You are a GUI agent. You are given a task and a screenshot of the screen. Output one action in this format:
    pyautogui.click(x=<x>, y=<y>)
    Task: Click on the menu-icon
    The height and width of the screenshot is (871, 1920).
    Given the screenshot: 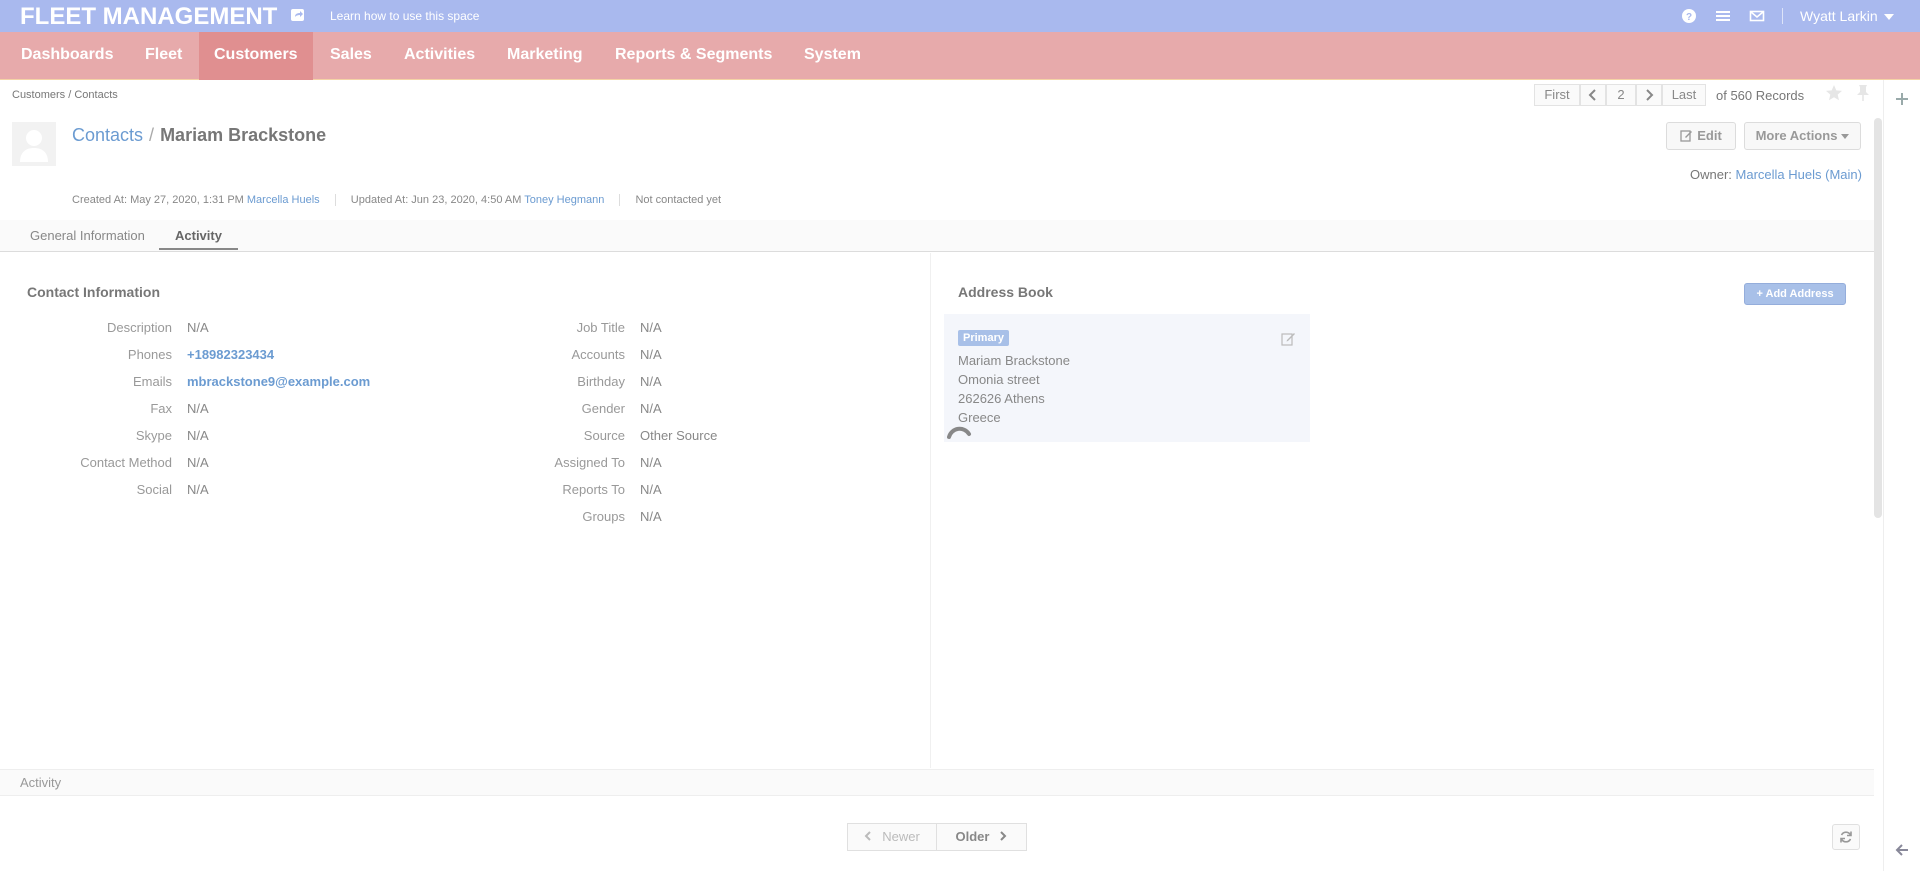 What is the action you would take?
    pyautogui.click(x=1723, y=16)
    